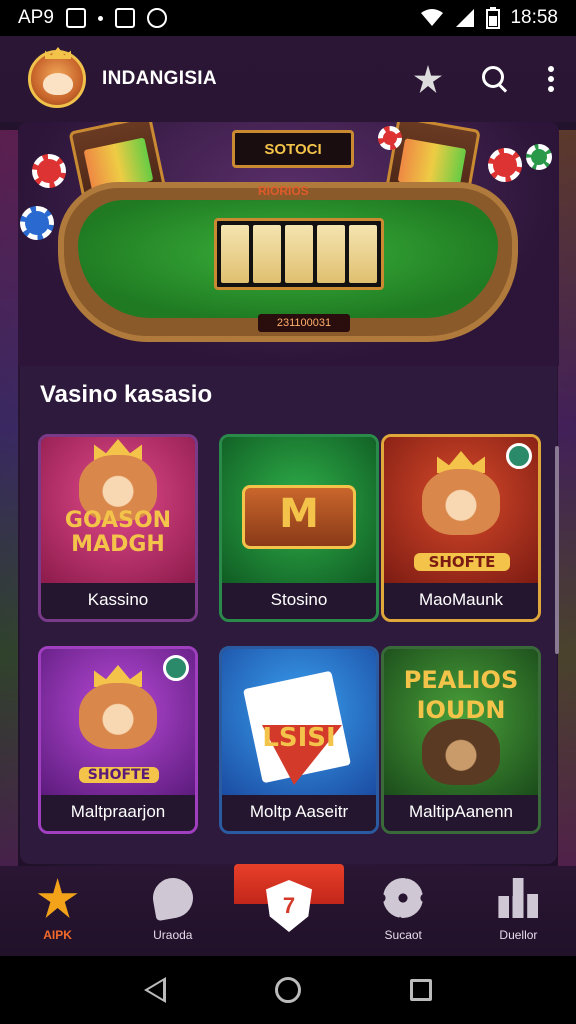 Image resolution: width=576 pixels, height=1024 pixels. I want to click on wifi-icon, so click(432, 17).